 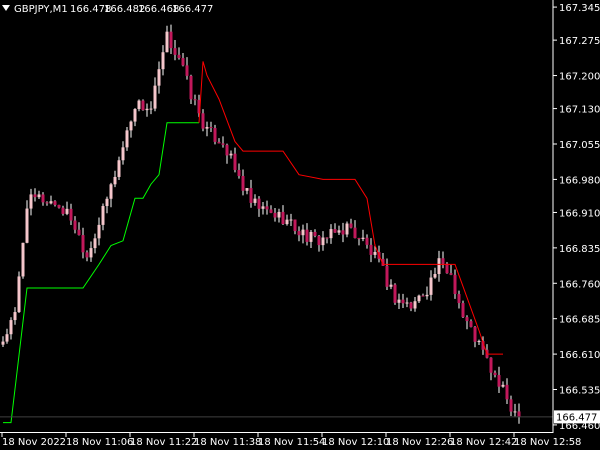 What do you see at coordinates (579, 320) in the screenshot?
I see `price-tick-label: 166.685` at bounding box center [579, 320].